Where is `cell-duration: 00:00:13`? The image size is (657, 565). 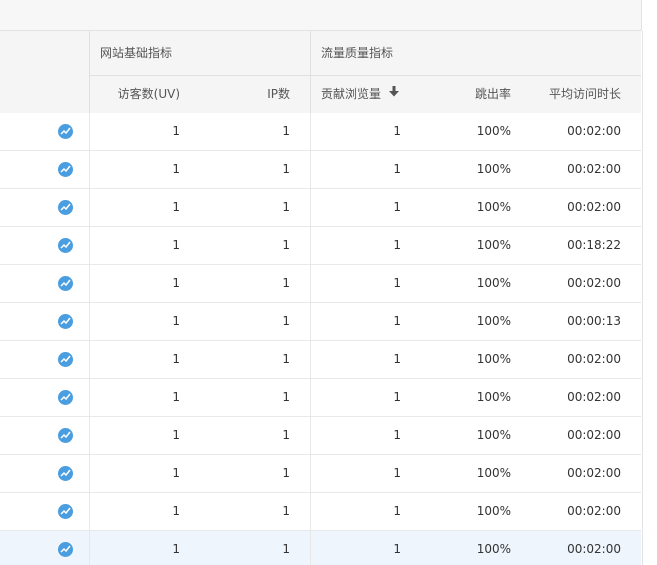 cell-duration: 00:00:13 is located at coordinates (594, 321).